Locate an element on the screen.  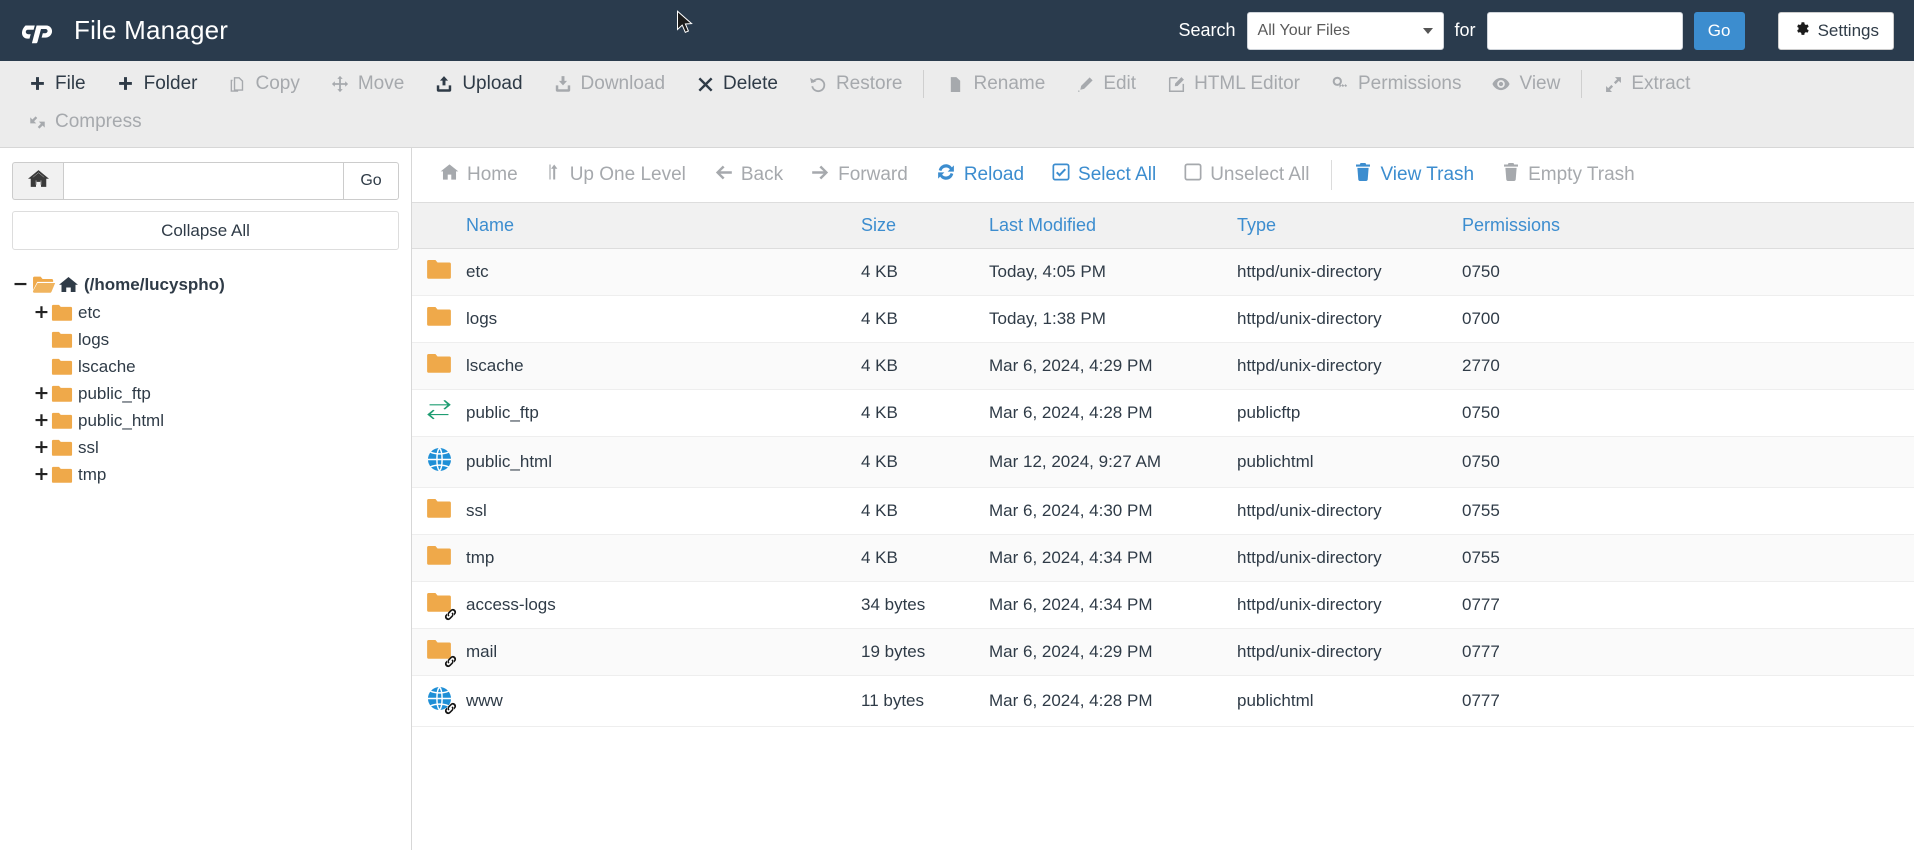
nav-button-label: Empty Trash is located at coordinates (1581, 174).